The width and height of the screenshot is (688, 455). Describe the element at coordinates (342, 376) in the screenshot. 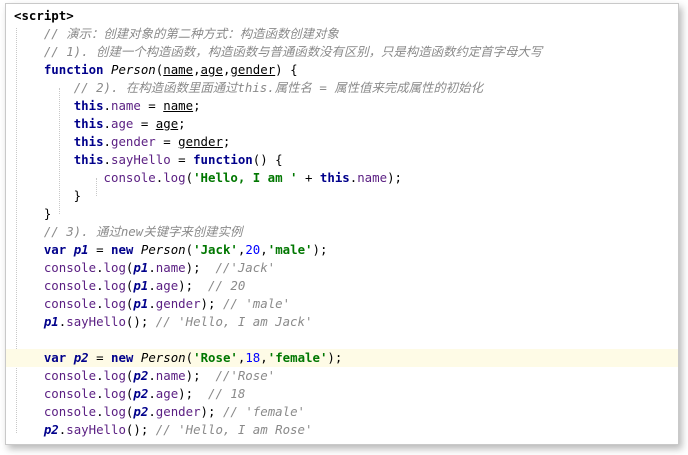

I see `code-line: console.log(p2.name); //'Rose'` at that location.